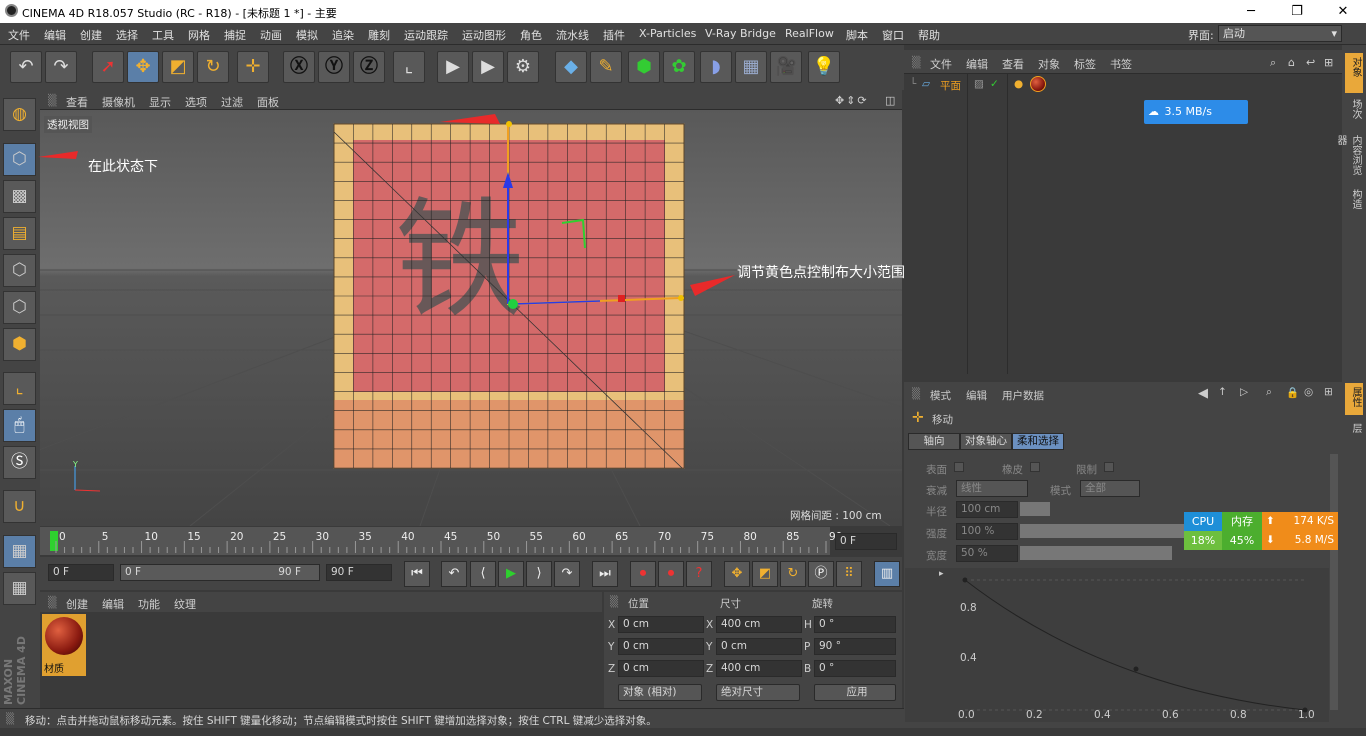 The width and height of the screenshot is (1366, 736). I want to click on tab-soft-selection: 柔和选择, so click(1038, 441).